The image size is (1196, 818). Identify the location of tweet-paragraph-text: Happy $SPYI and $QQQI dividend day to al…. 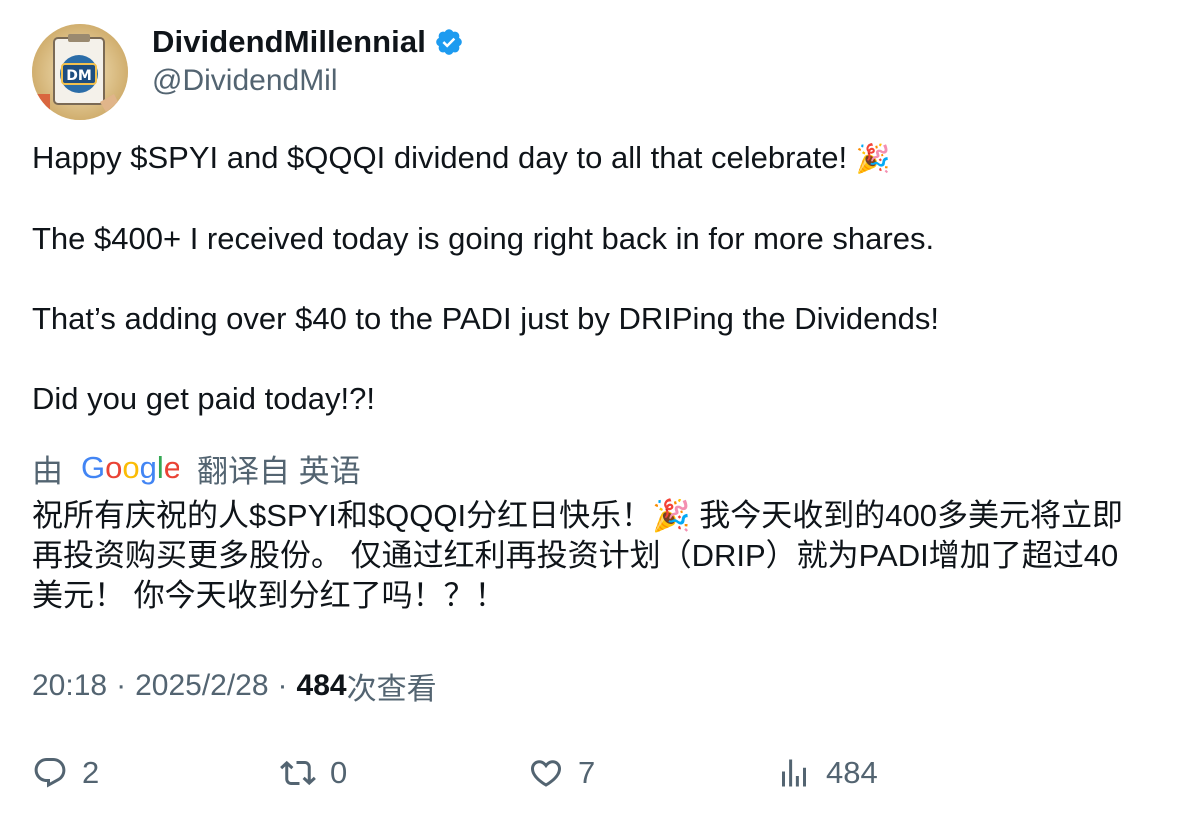
(444, 157).